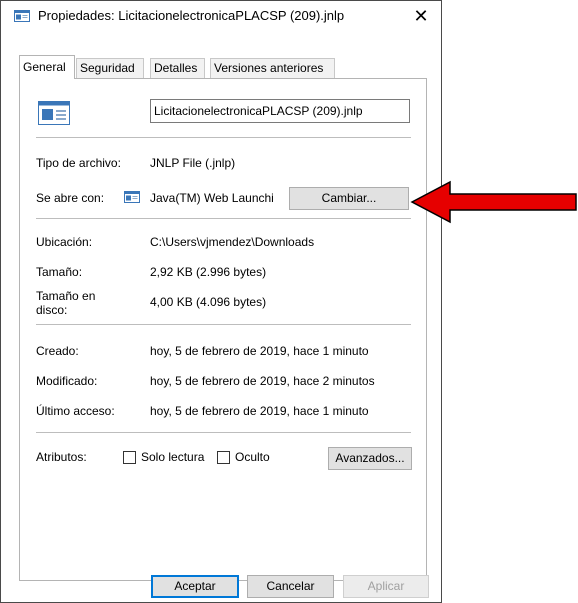 The width and height of the screenshot is (578, 603). Describe the element at coordinates (259, 411) in the screenshot. I see `last-access-value: hoy, 5 de febrero de 2019, hace 1 minuto` at that location.